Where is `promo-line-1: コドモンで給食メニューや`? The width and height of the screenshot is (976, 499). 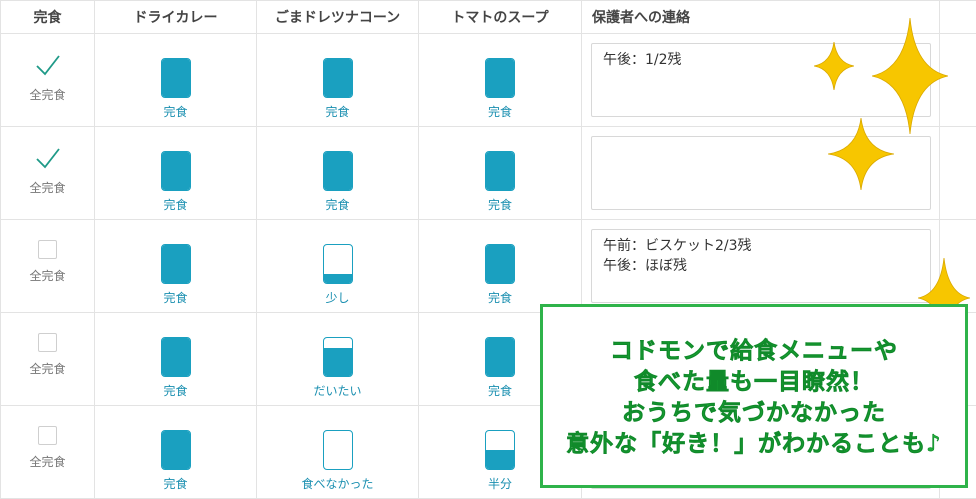
promo-line-1: コドモンで給食メニューや is located at coordinates (754, 351).